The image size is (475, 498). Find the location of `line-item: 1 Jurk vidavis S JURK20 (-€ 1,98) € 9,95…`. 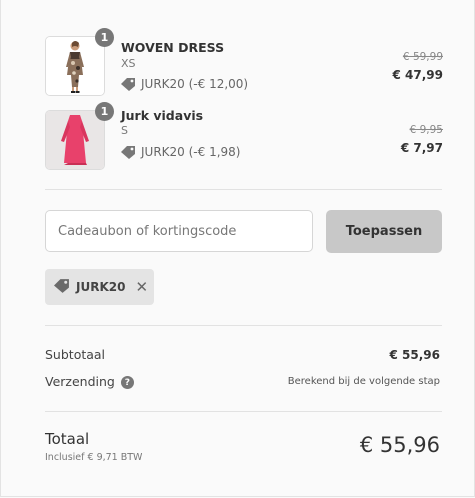

line-item: 1 Jurk vidavis S JURK20 (-€ 1,98) € 9,95… is located at coordinates (244, 137).